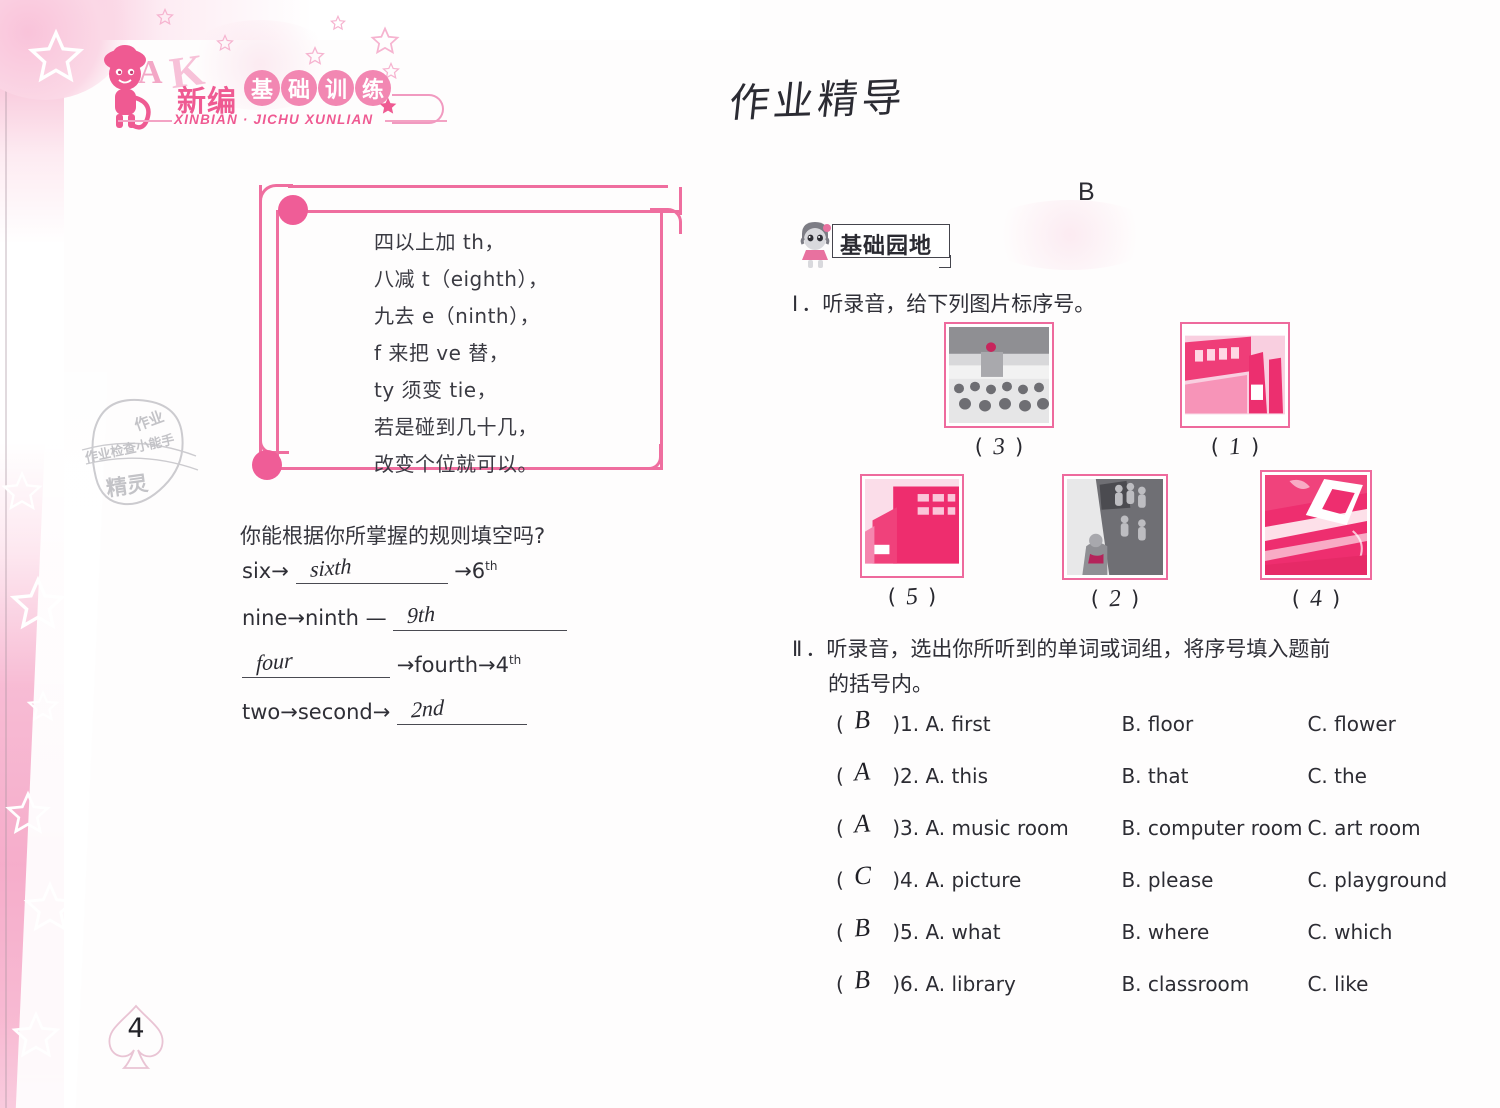  What do you see at coordinates (371, 568) in the screenshot?
I see `answer-blank: sixth` at bounding box center [371, 568].